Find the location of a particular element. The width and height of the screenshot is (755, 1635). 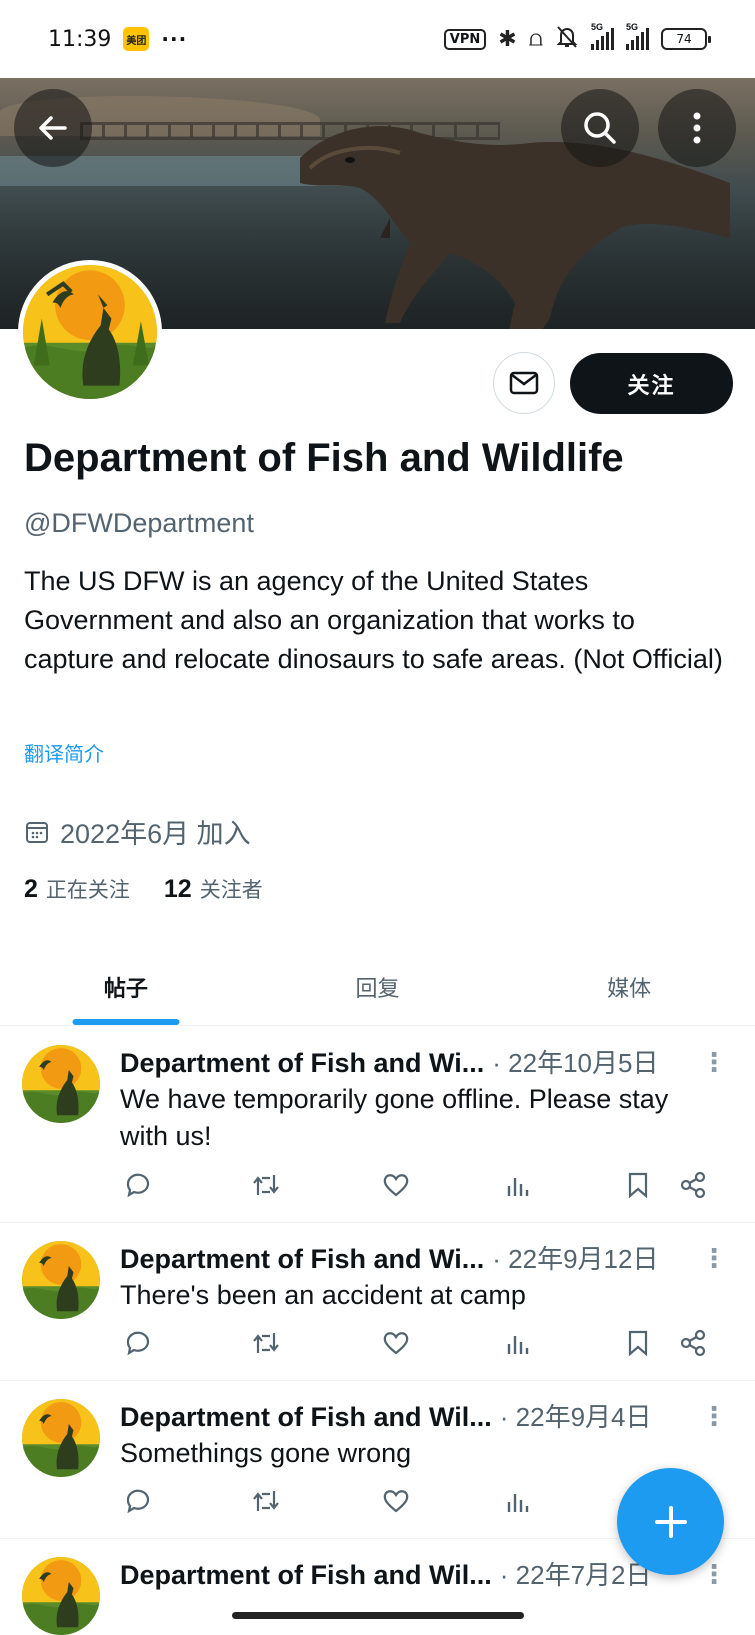

status-time: 11:39 is located at coordinates (80, 39).